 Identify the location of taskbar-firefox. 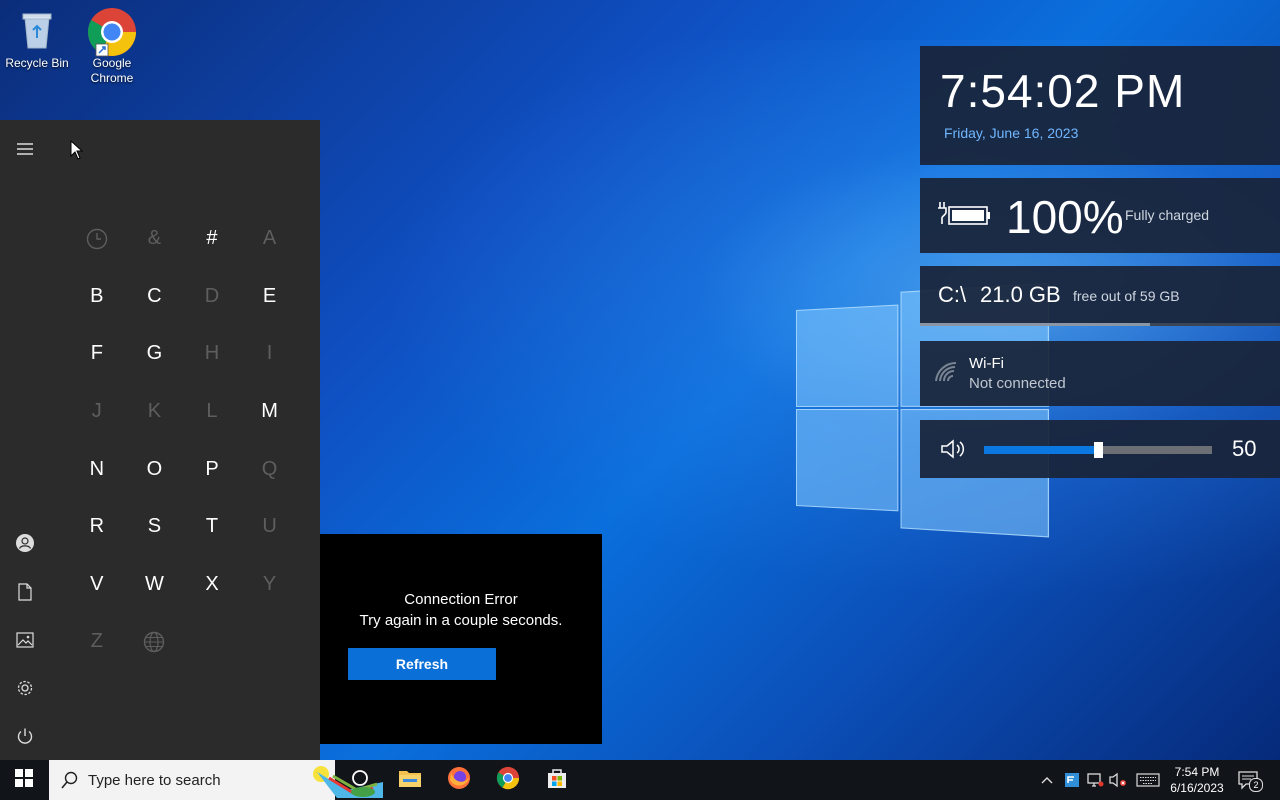
(459, 780).